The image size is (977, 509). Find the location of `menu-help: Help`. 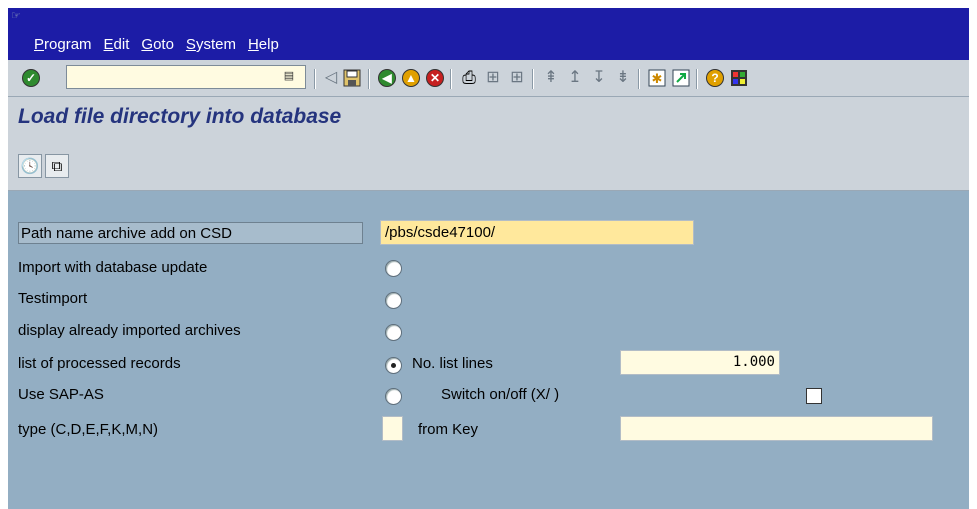

menu-help: Help is located at coordinates (263, 44).